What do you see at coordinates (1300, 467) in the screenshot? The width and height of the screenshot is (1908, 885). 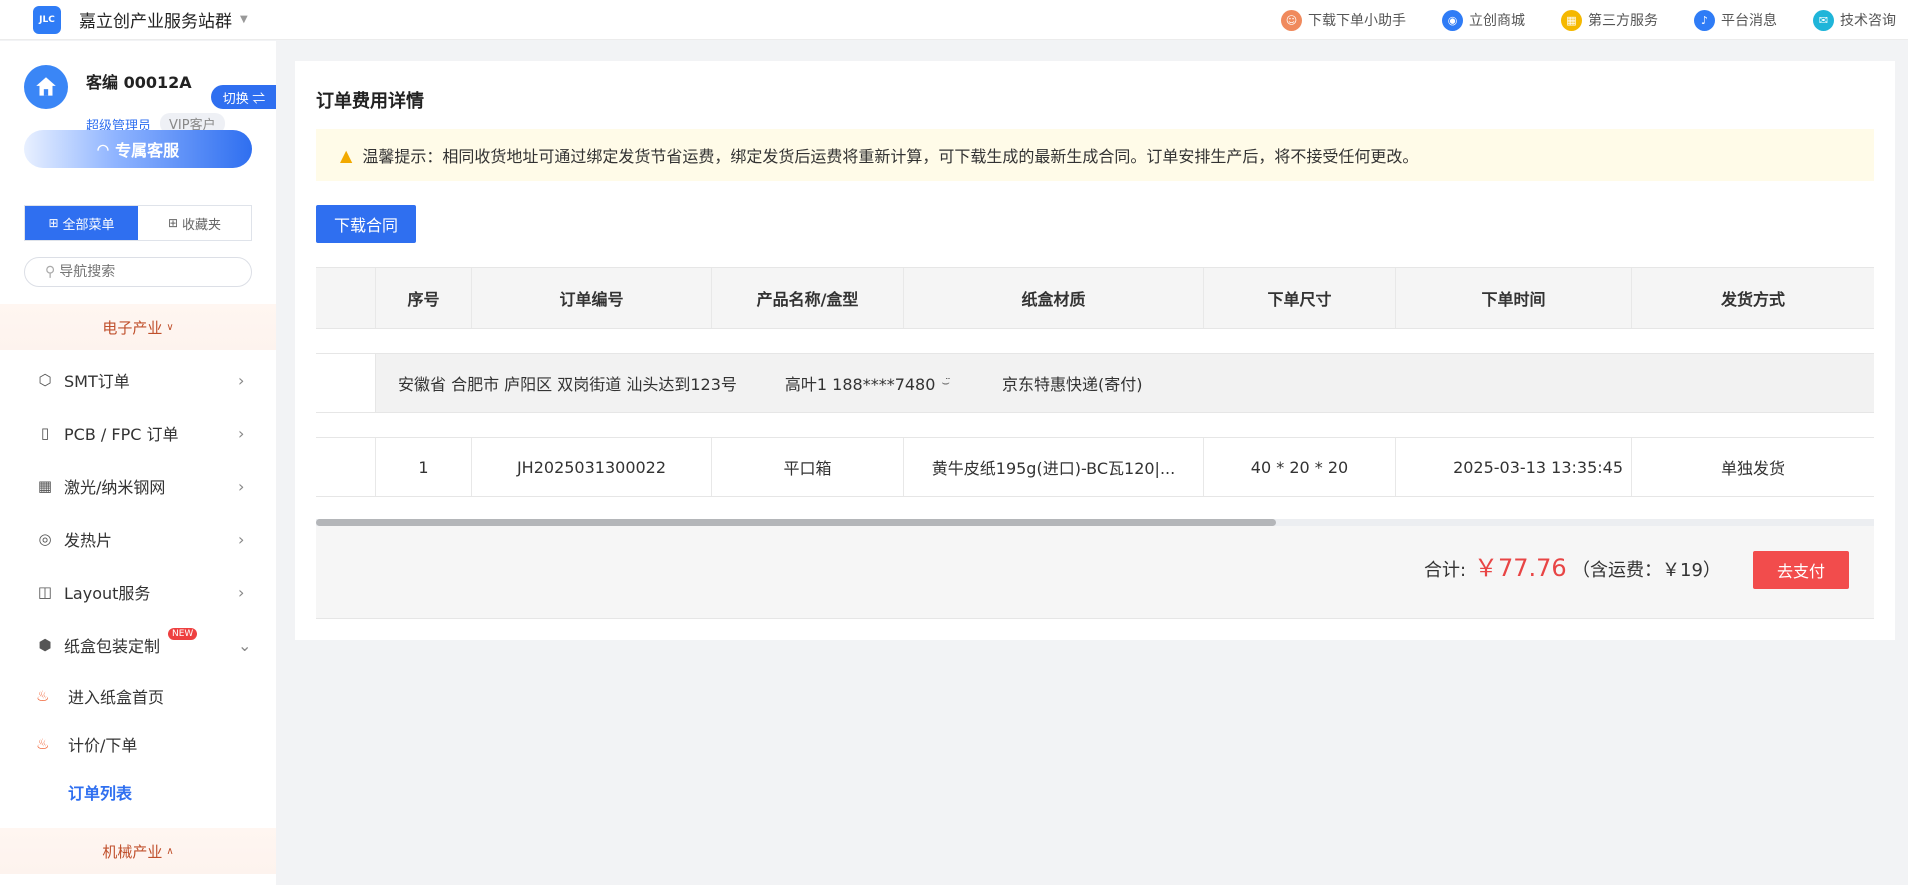 I see `cell-size: 40 * 20 * 20` at bounding box center [1300, 467].